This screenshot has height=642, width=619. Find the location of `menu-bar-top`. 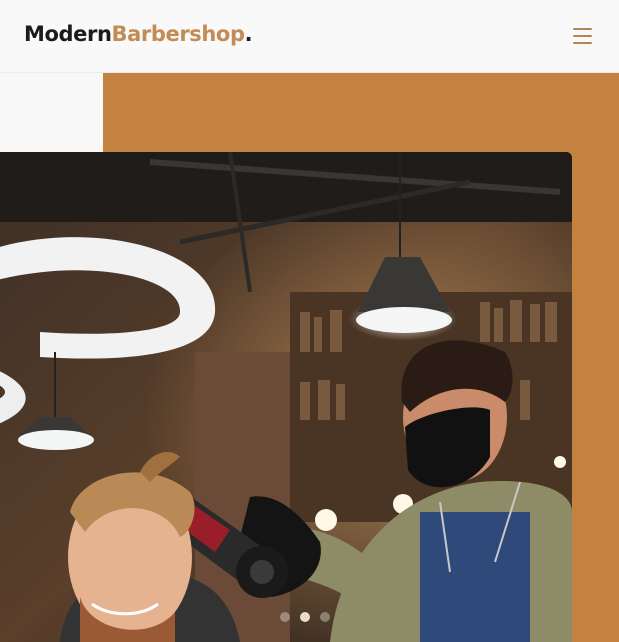

menu-bar-top is located at coordinates (582, 29).